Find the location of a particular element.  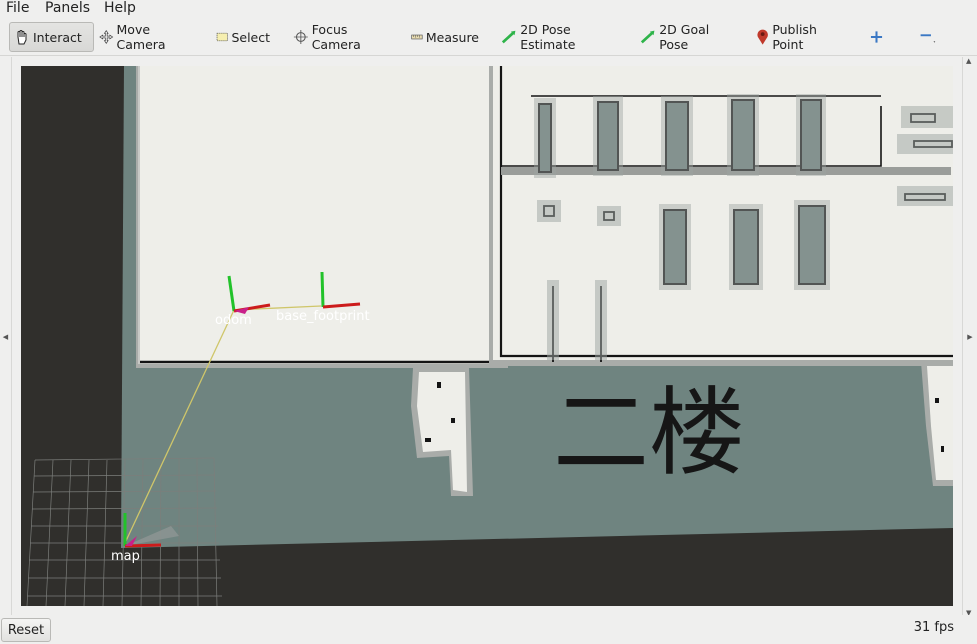

fps-readout: 31 fps is located at coordinates (933, 627).